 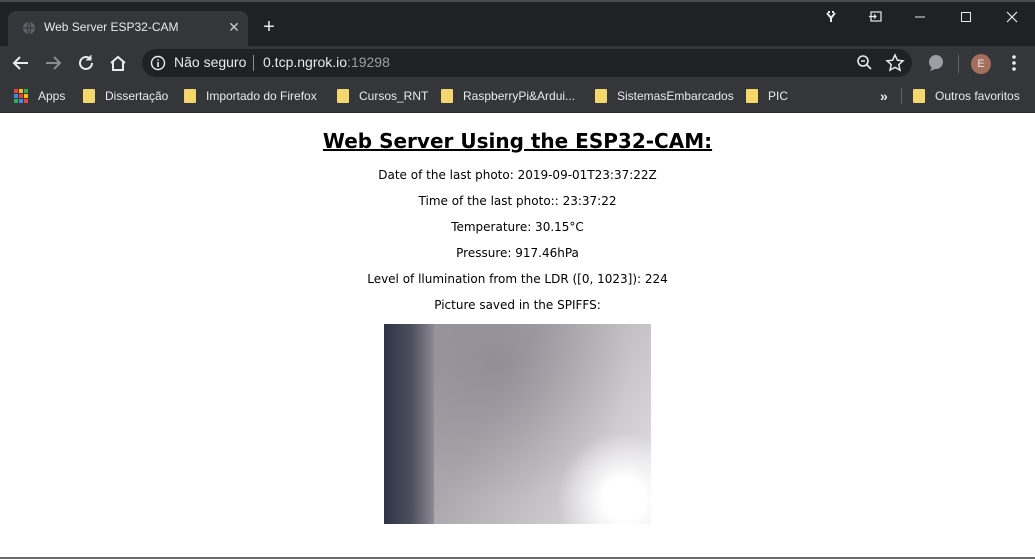 I want to click on bookmark-folder-importado: Importado do Firefox, so click(x=250, y=96).